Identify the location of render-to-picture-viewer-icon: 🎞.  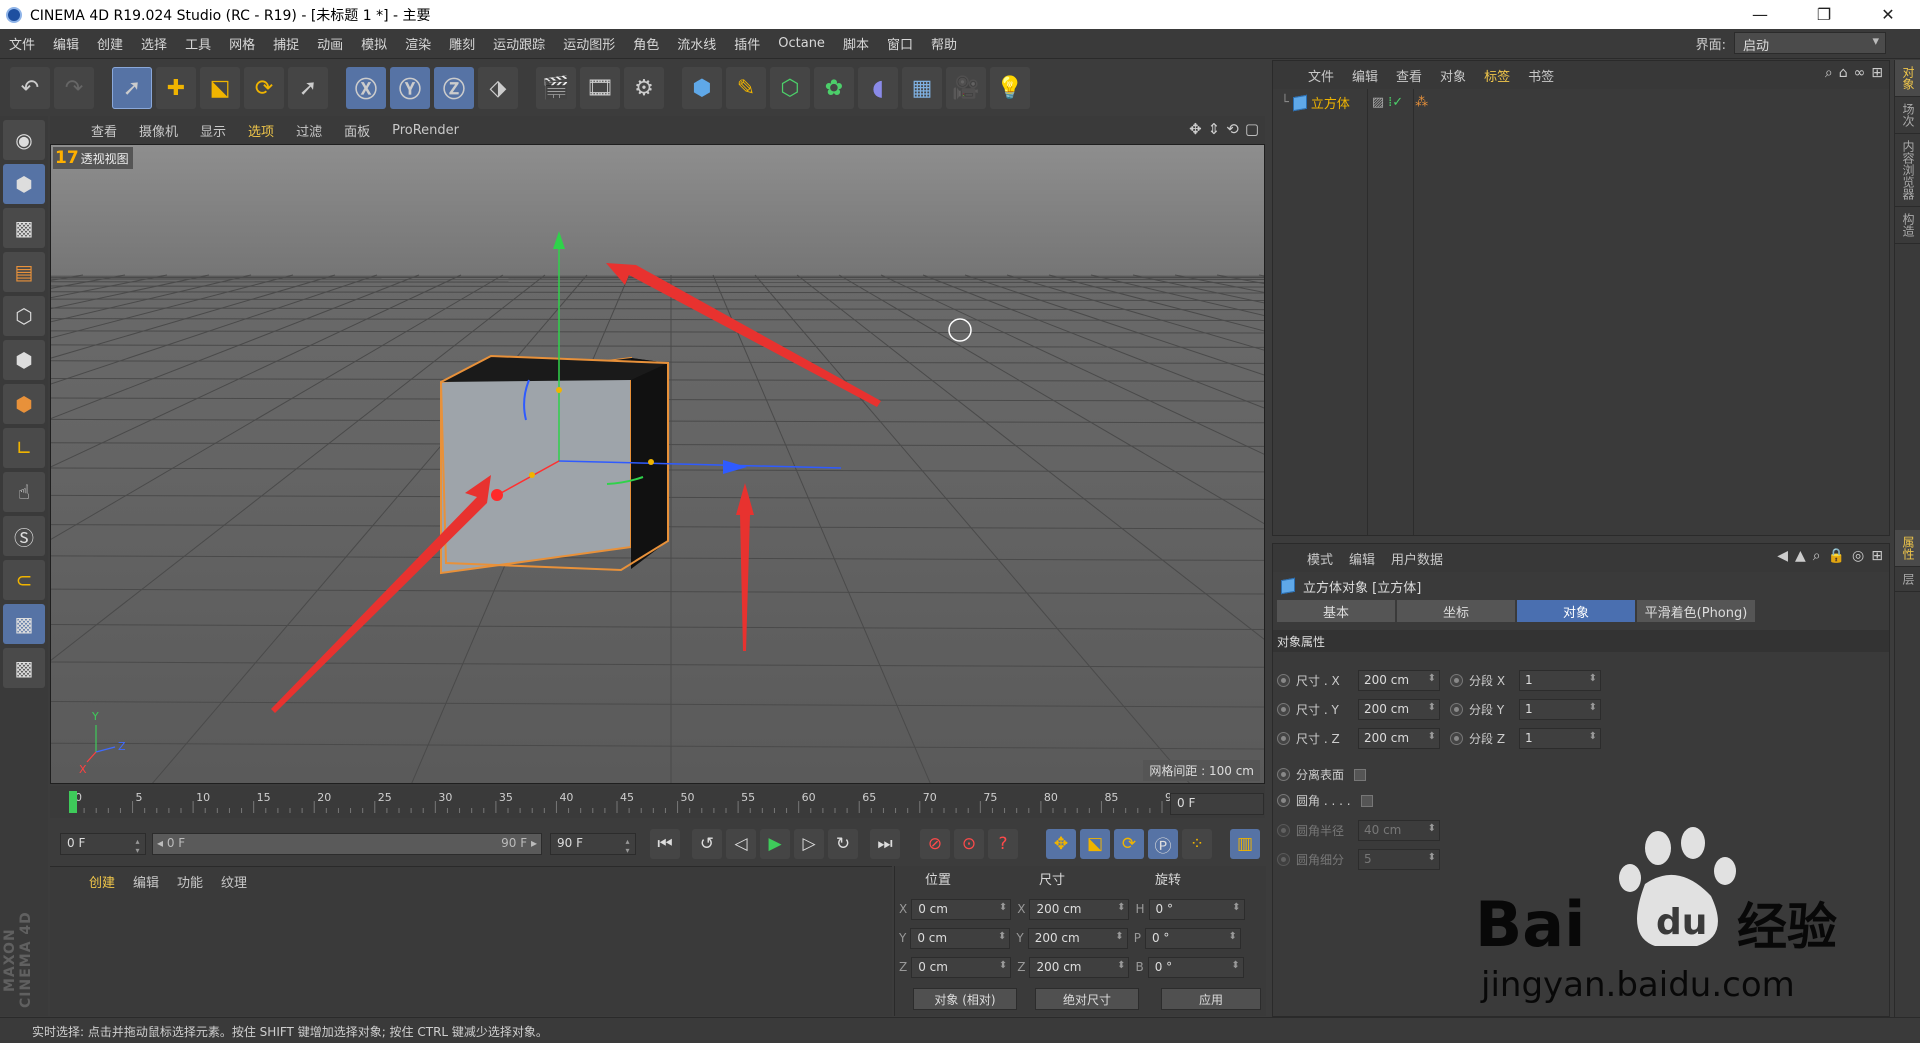
(600, 88).